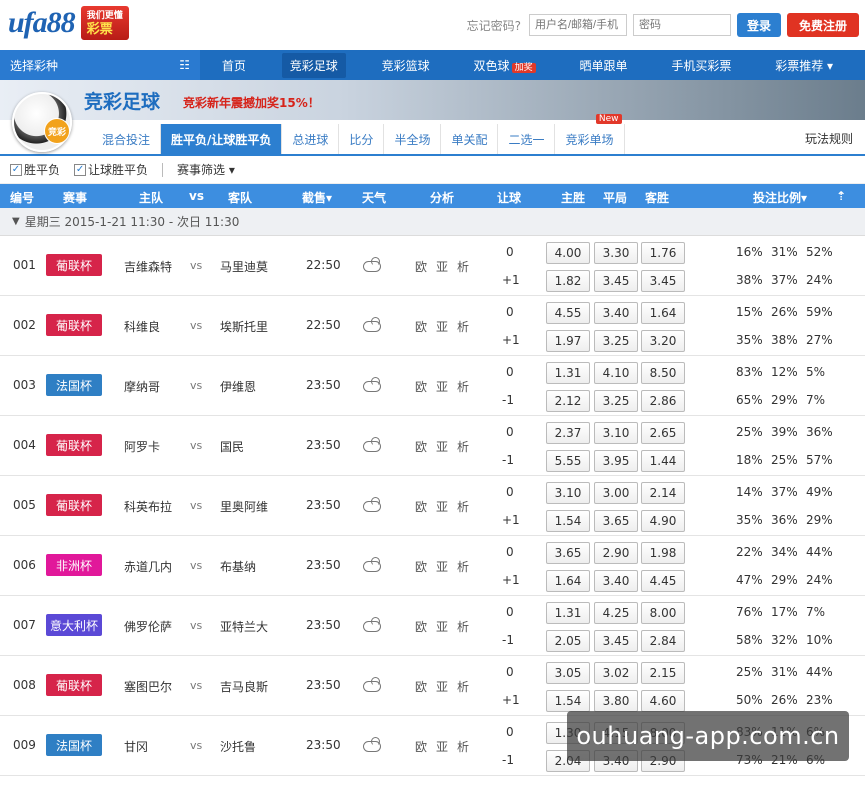  I want to click on register-button: 免费注册, so click(822, 25).